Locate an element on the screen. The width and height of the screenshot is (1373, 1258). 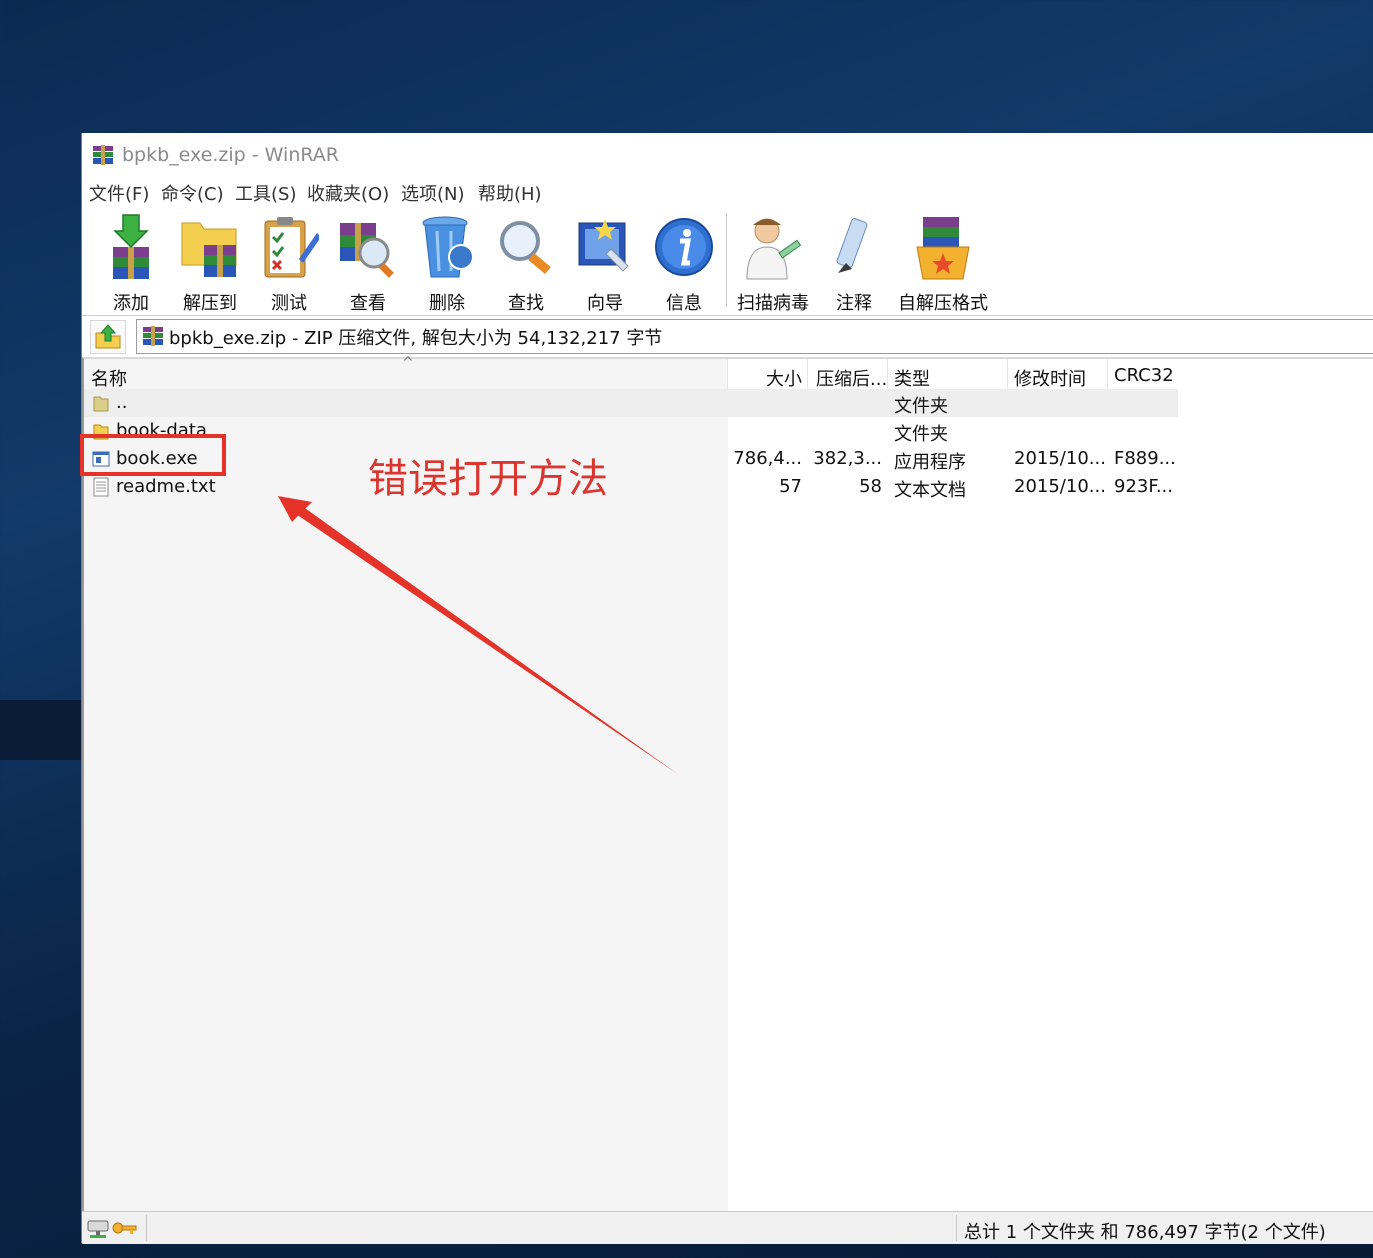
menu-bar: 文件(F) 命令(C) 工具(S) 收藏夹(O) 选项(N) 帮助(H) is located at coordinates (727, 192).